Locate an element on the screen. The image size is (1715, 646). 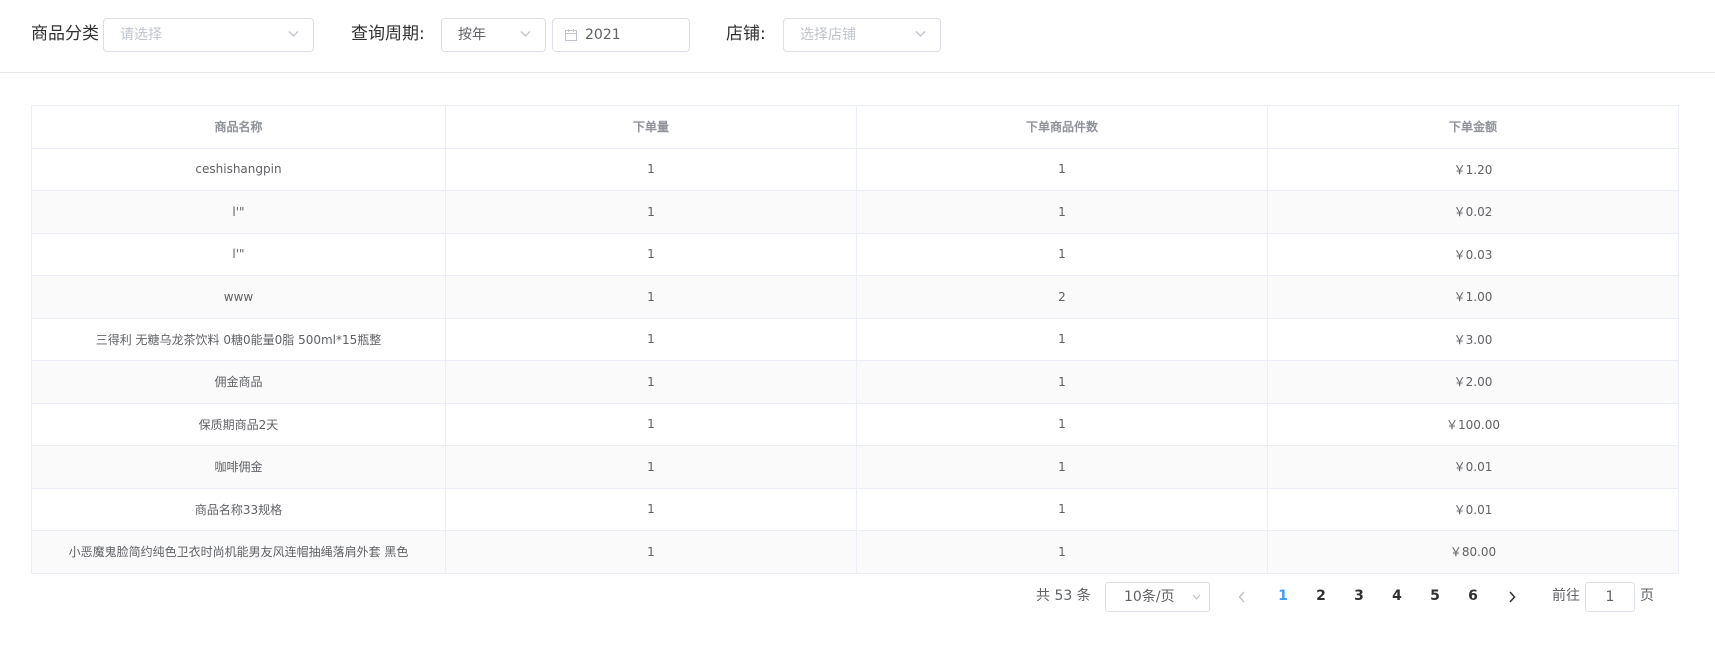
table-row: 保质期商品2天 1 1 ￥100.00 is located at coordinates (855, 424).